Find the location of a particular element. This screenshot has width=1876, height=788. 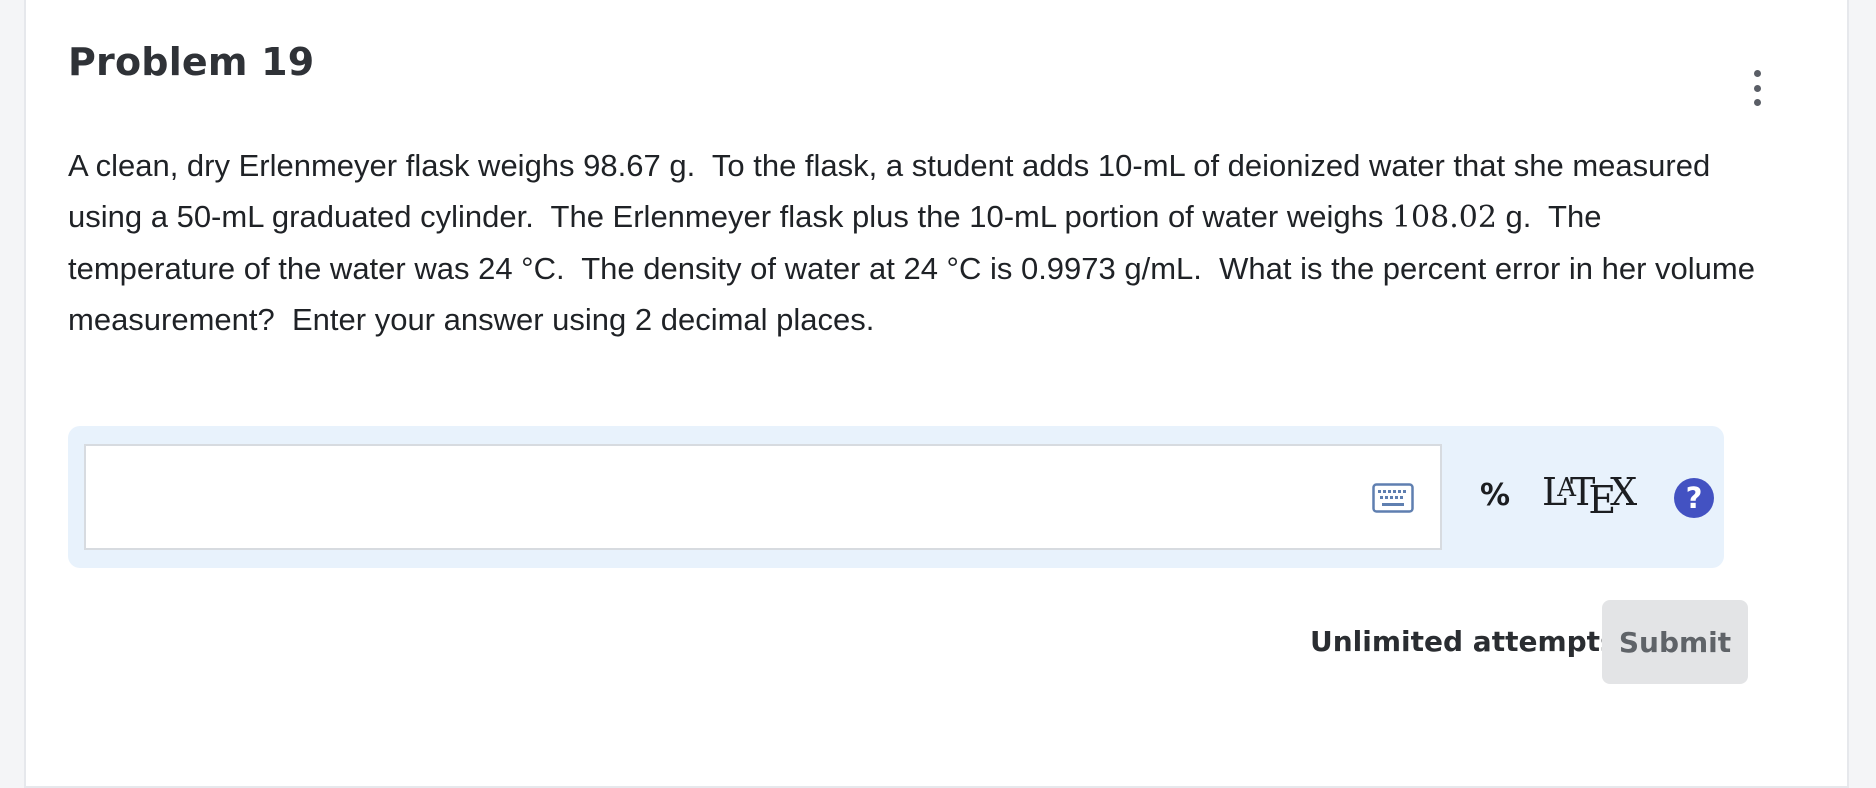

answer-input is located at coordinates (721, 497).